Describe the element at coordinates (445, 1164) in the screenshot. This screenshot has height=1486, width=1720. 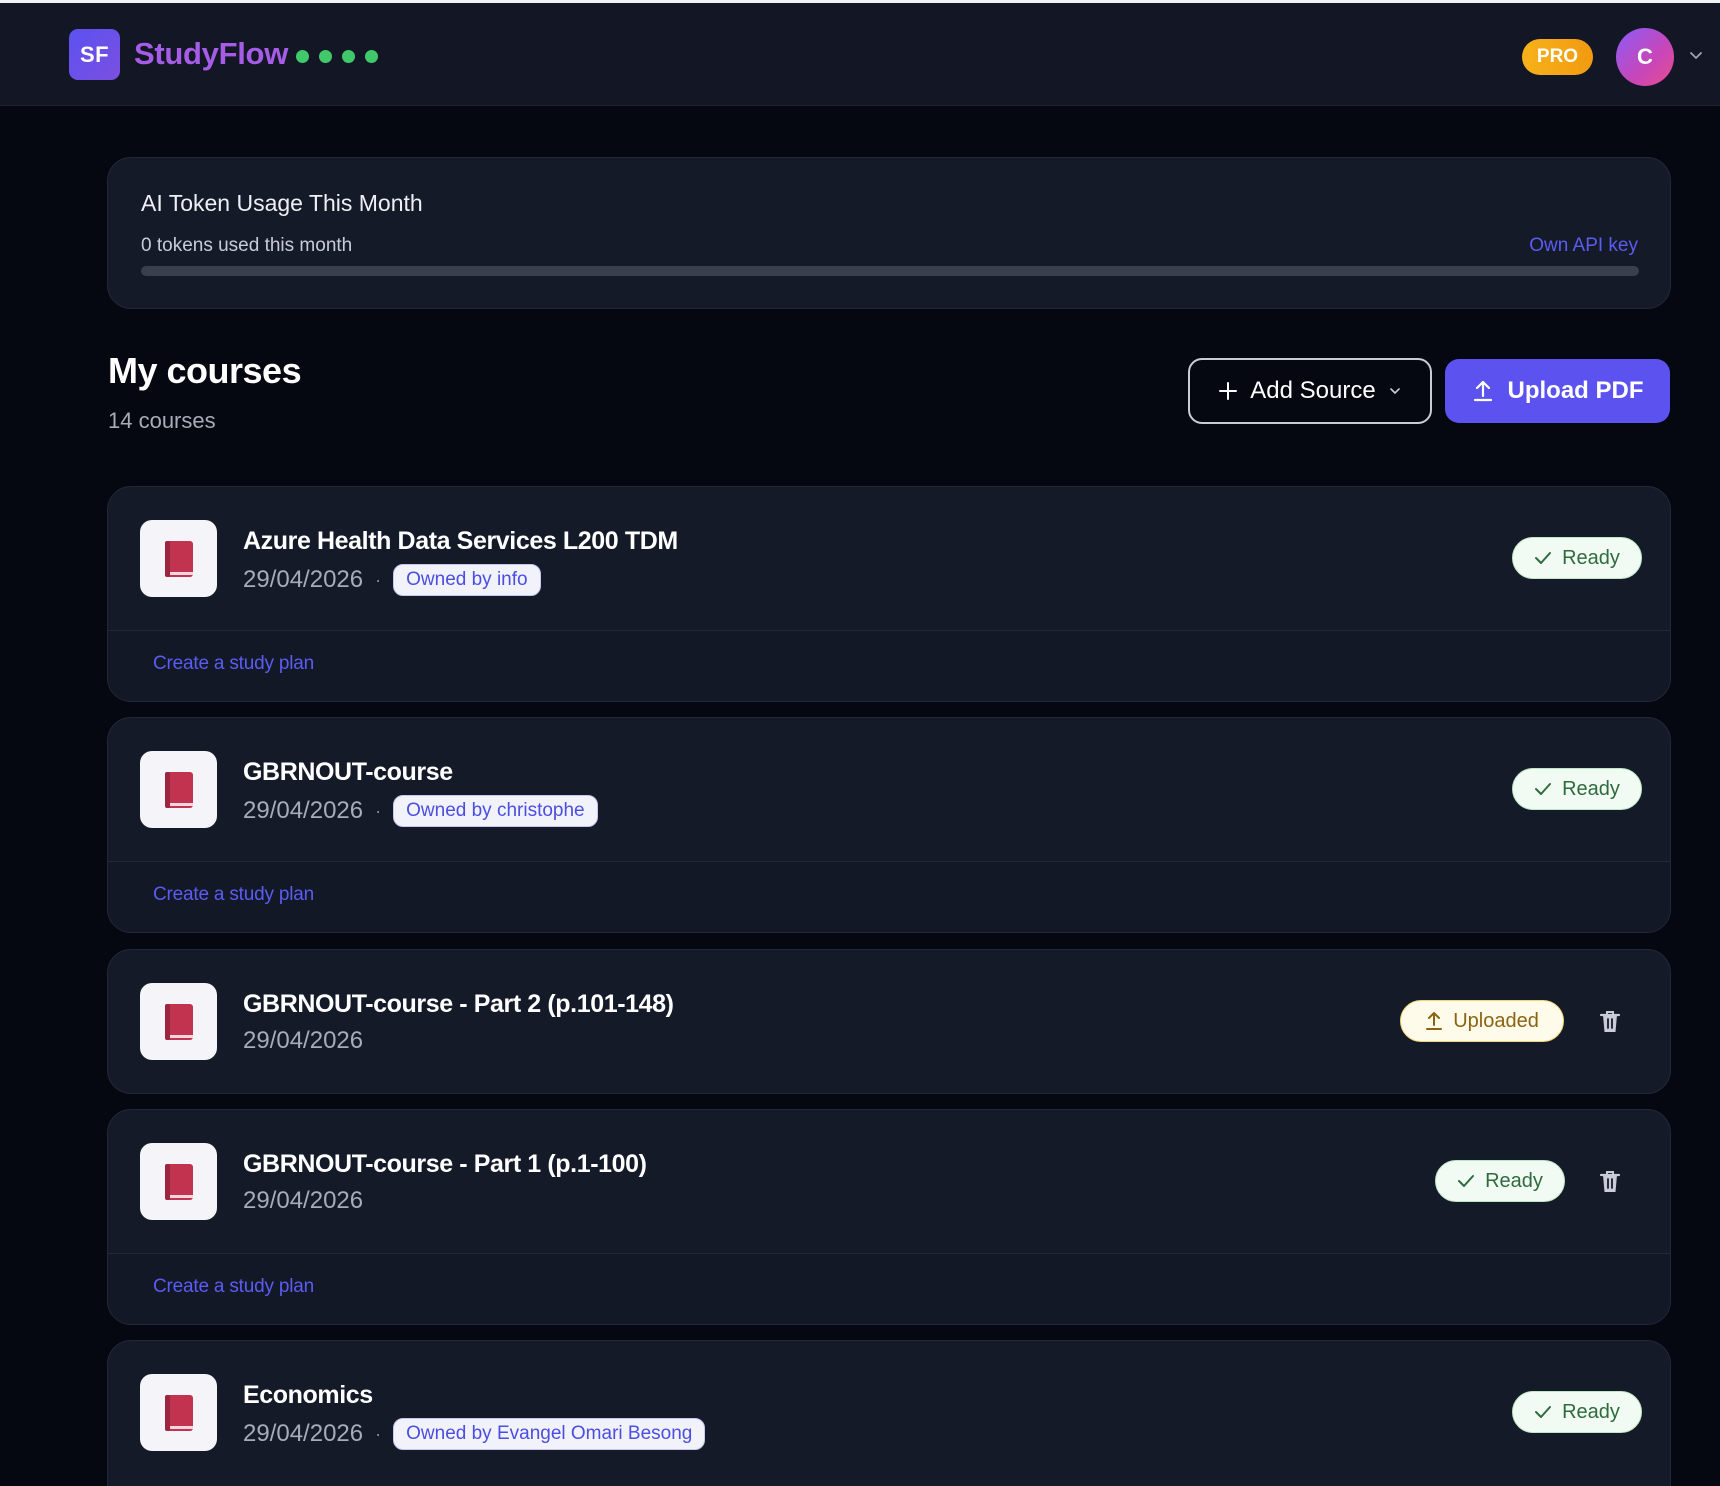
I see `course-title: GBRNOUT-course - Part 1 (p.1-100)` at that location.